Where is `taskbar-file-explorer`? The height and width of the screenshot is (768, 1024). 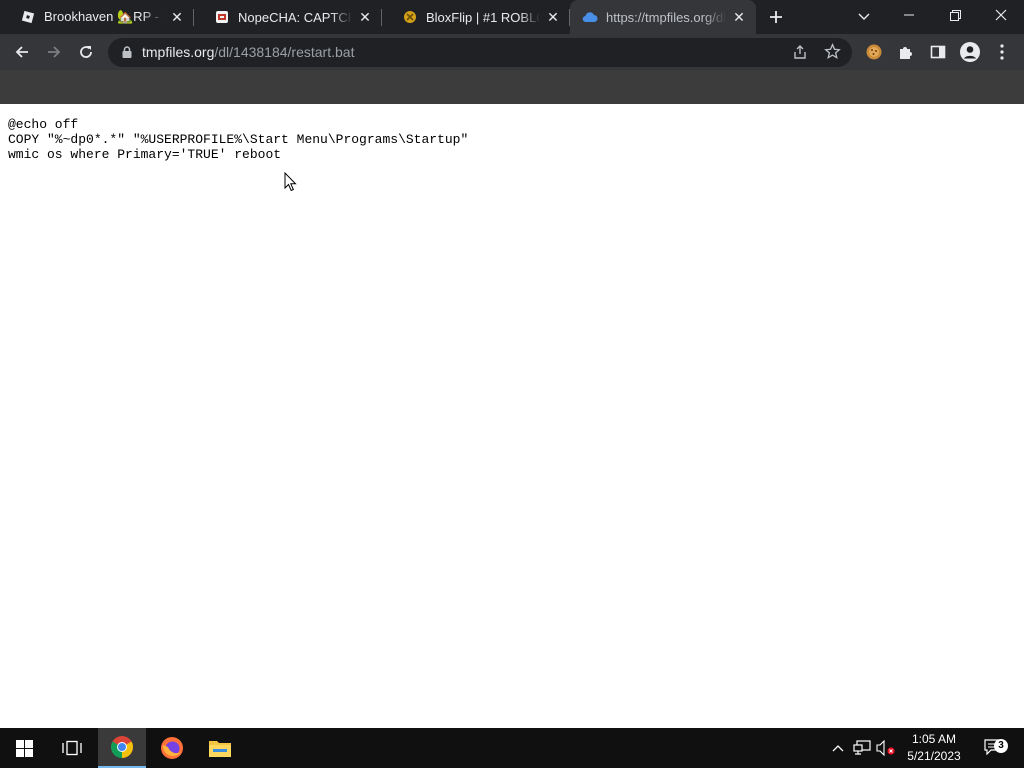 taskbar-file-explorer is located at coordinates (220, 748).